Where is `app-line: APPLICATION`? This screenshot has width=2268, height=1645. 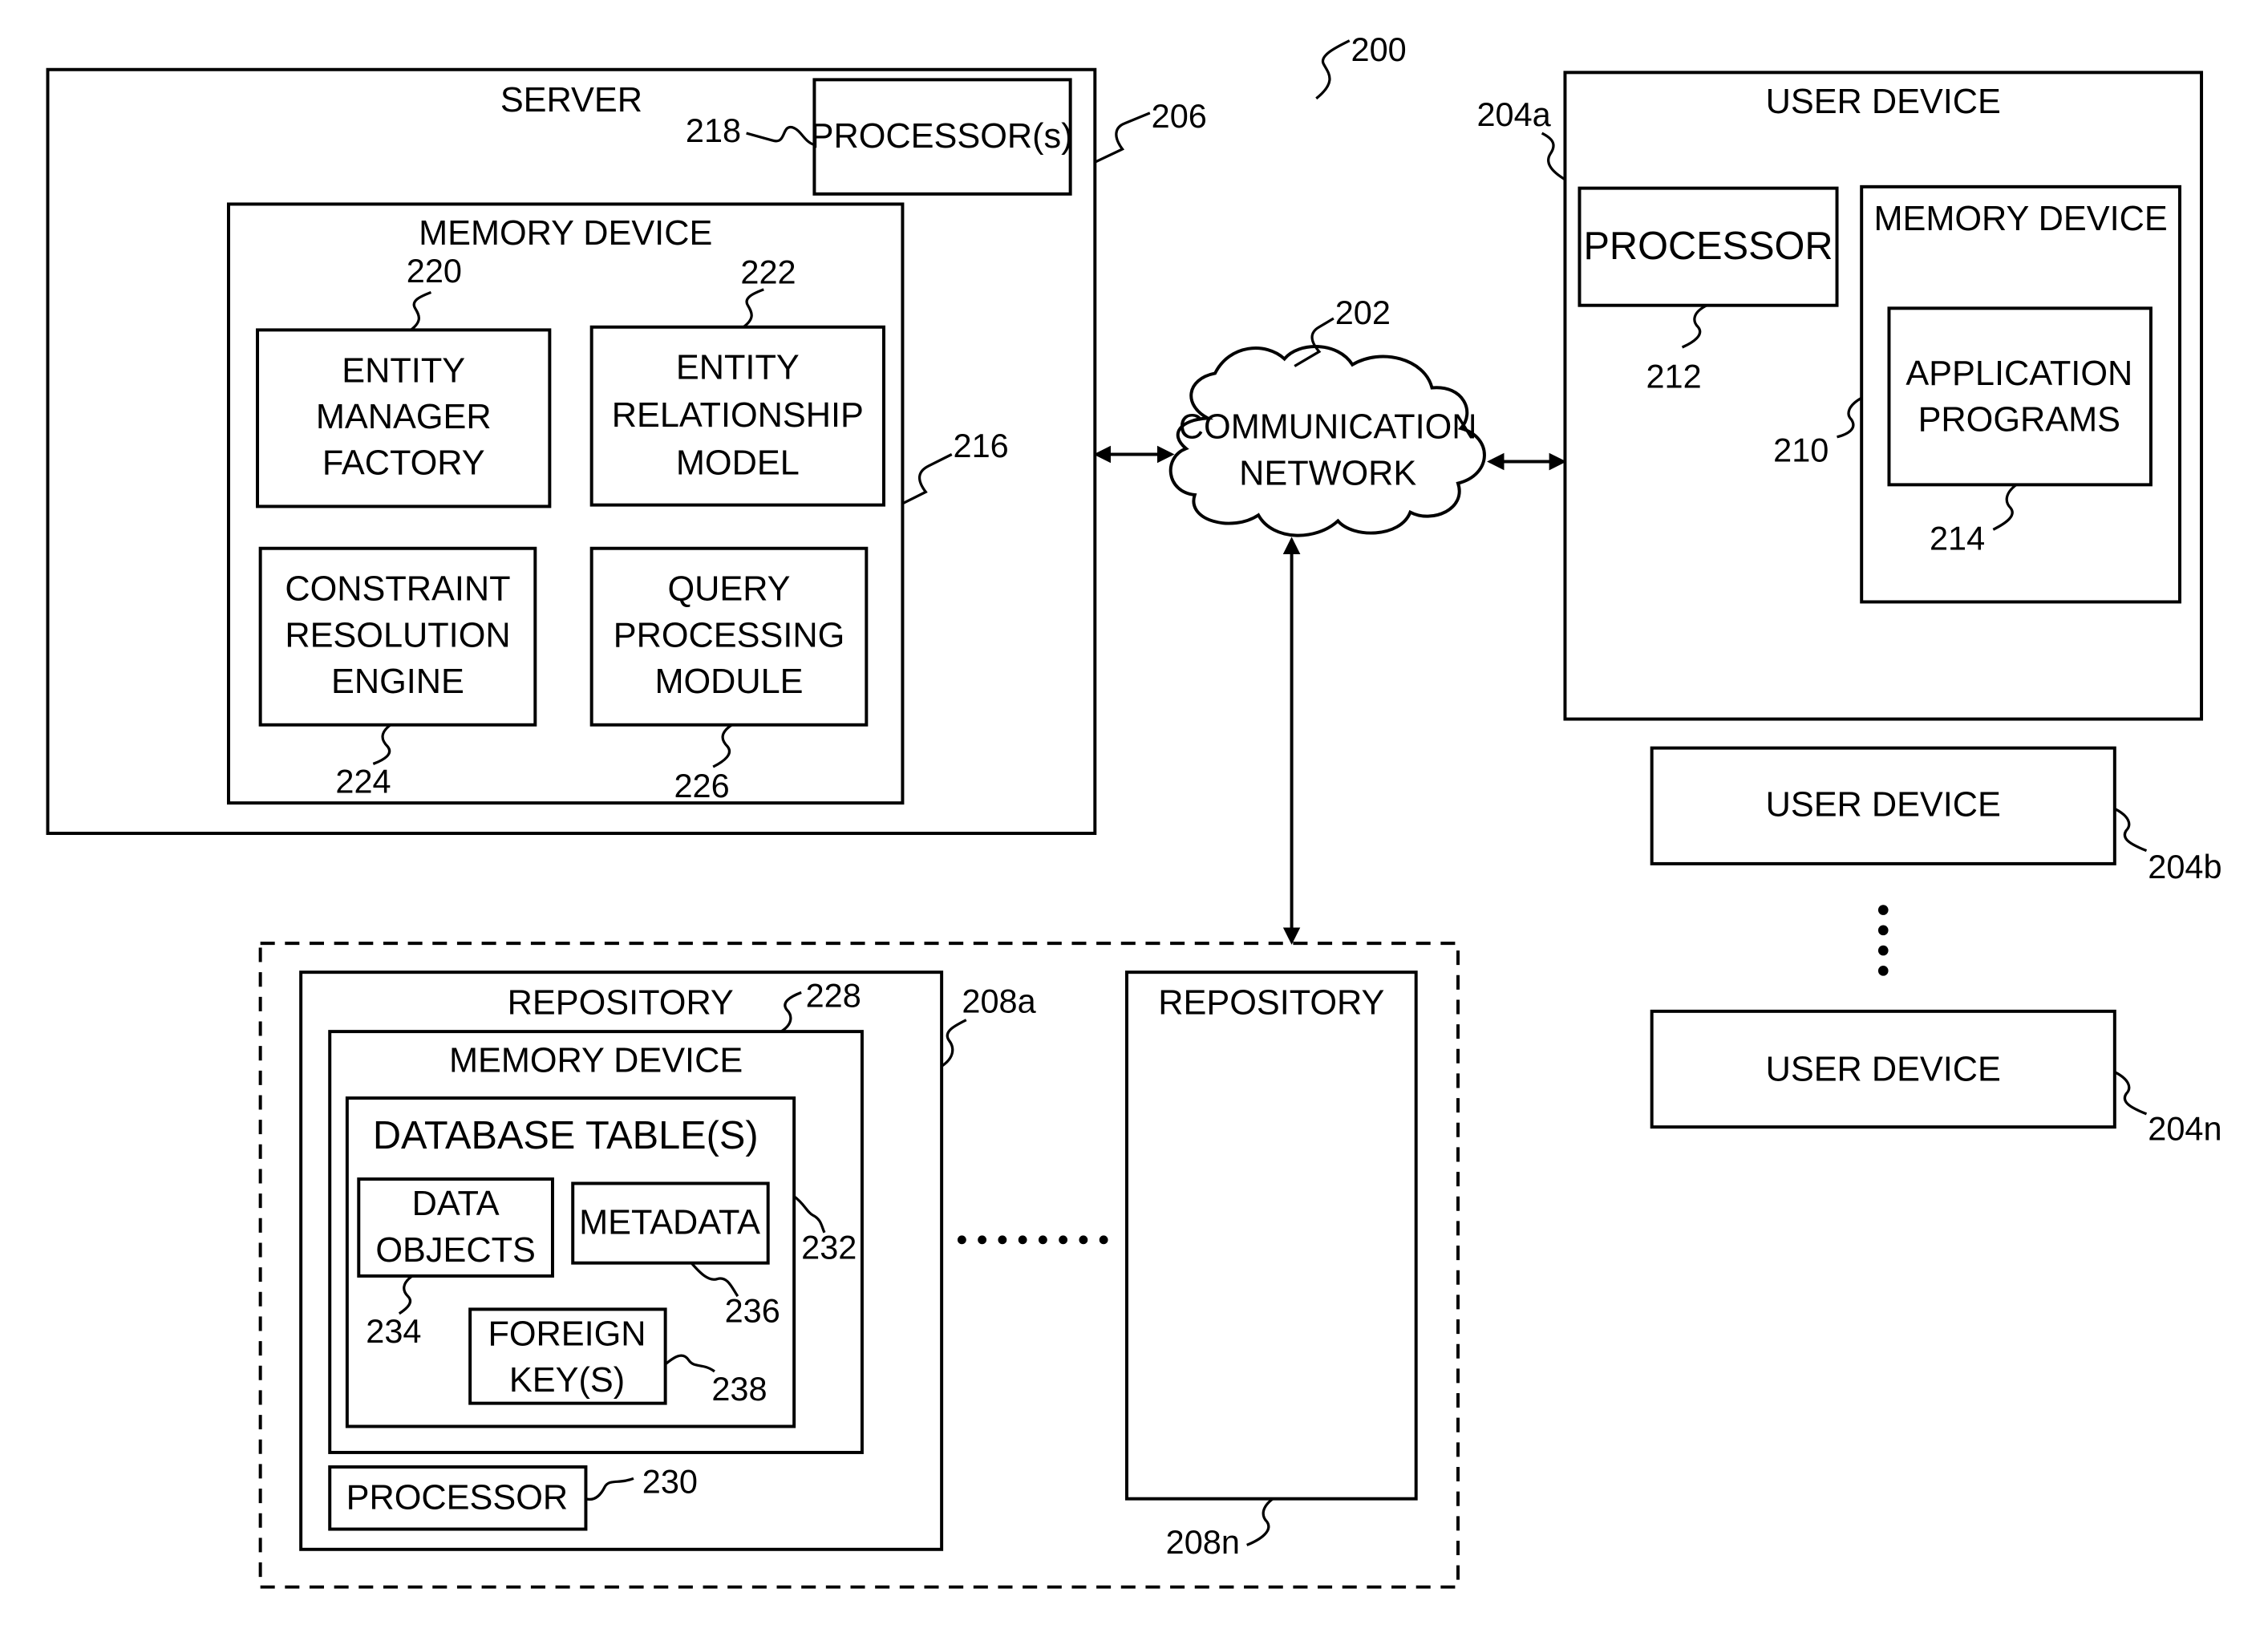 app-line: APPLICATION is located at coordinates (2019, 374).